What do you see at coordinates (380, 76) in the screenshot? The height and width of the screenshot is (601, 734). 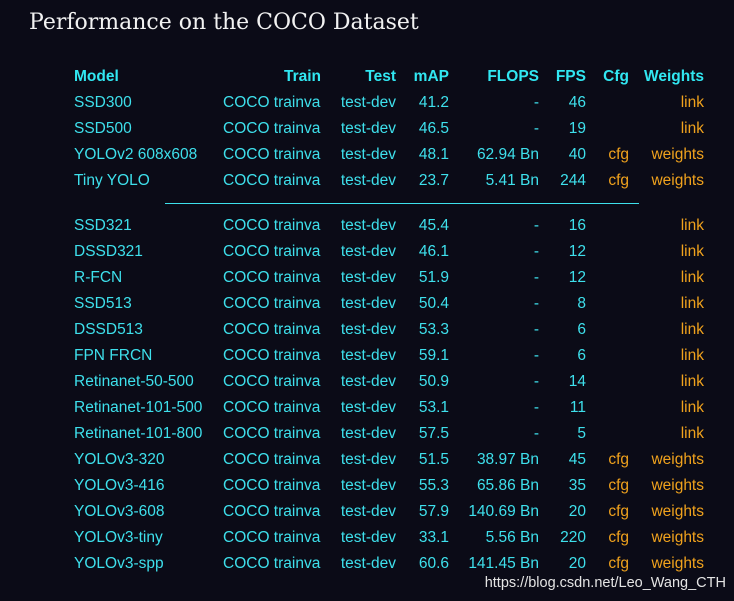 I see `column-header-test: Test` at bounding box center [380, 76].